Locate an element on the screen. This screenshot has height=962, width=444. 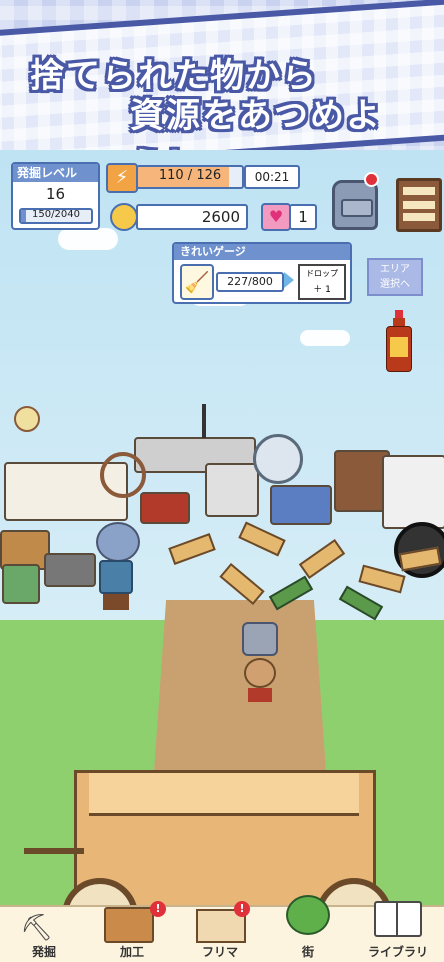
backpack-notification-dot is located at coordinates (371, 179).